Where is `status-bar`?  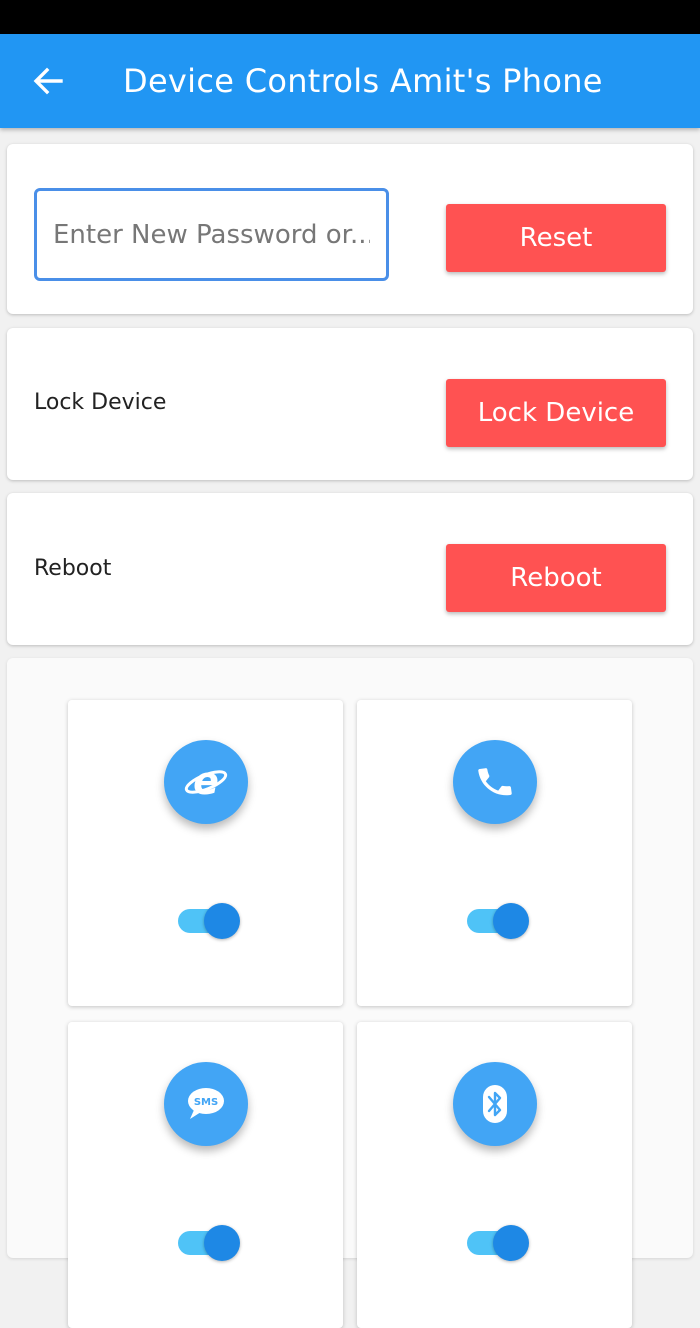
status-bar is located at coordinates (350, 17).